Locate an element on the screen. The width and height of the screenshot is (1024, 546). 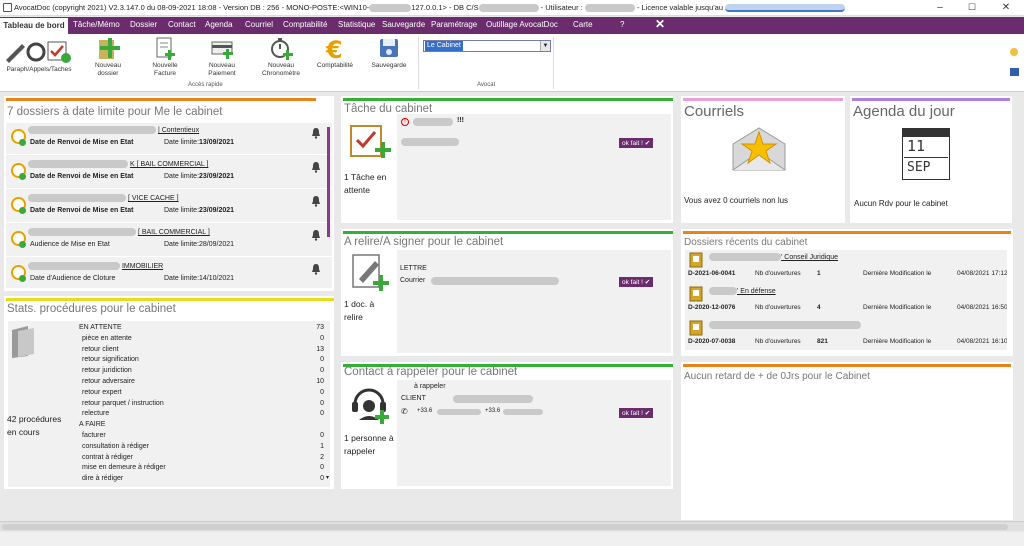
dossier-type: IMMOBILIER is located at coordinates (142, 266).